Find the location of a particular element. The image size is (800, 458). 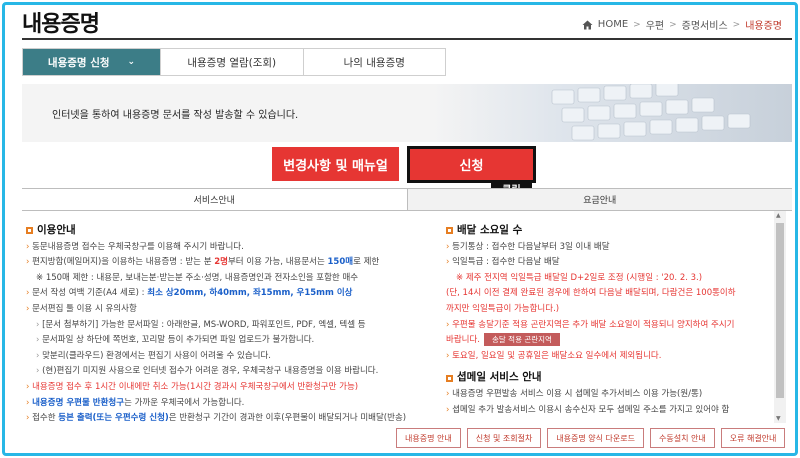

tab-my-label: 나의 내용증명 is located at coordinates (374, 62).